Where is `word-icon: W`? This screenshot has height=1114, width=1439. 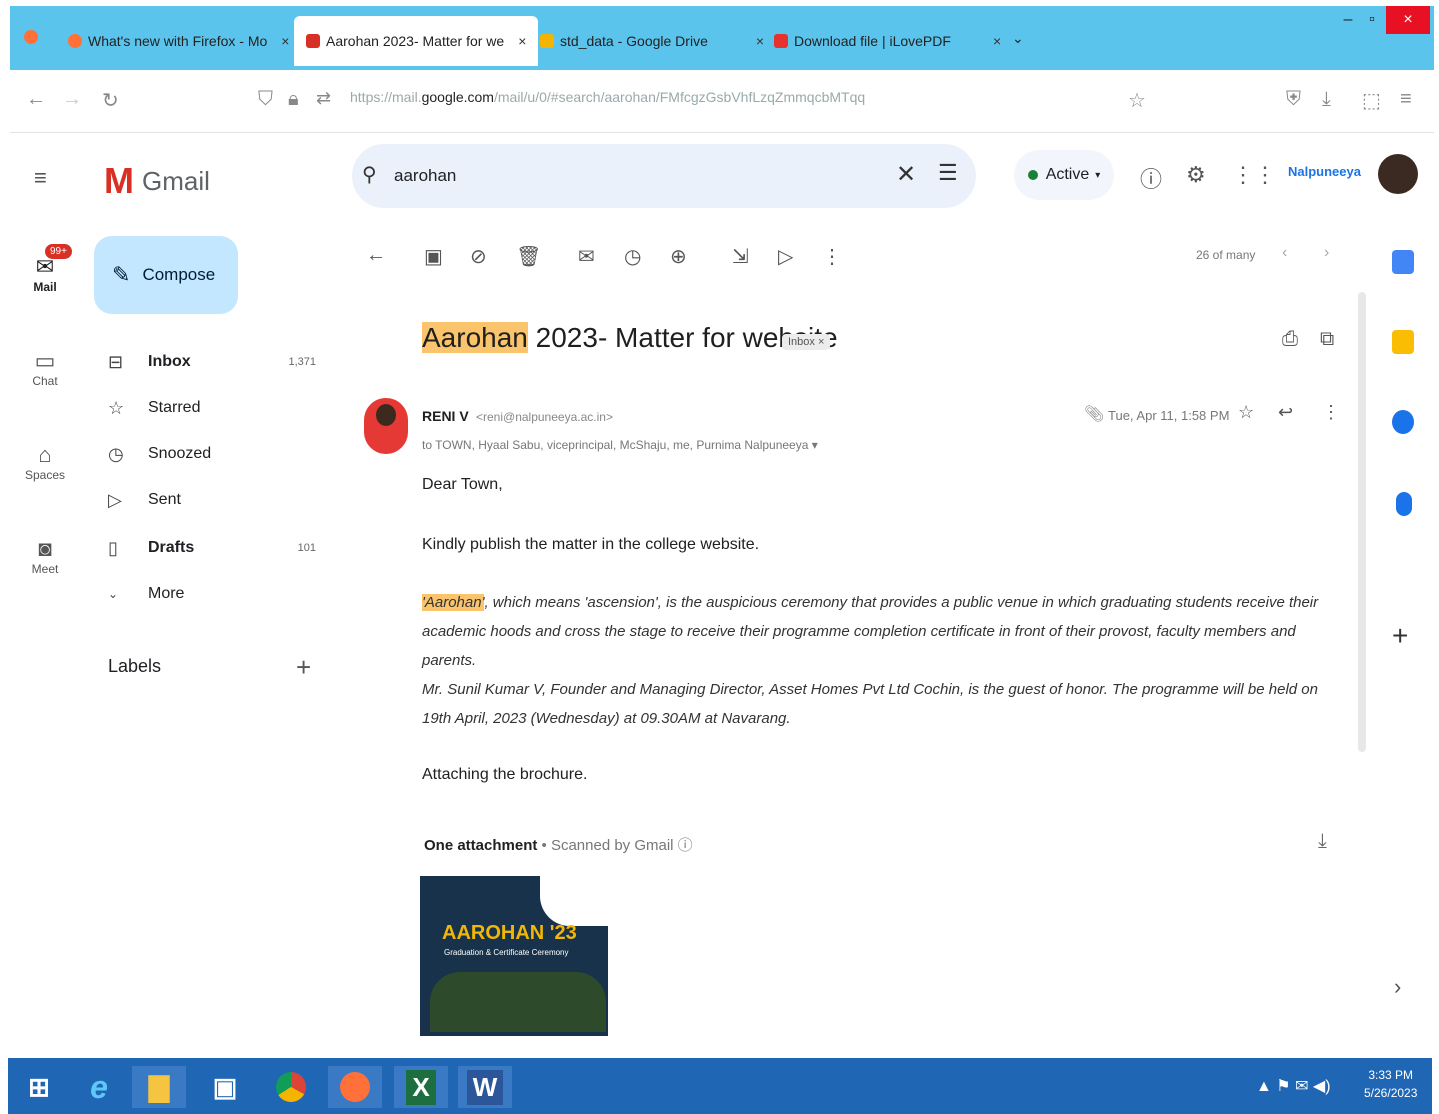
word-icon: W is located at coordinates (485, 1087).